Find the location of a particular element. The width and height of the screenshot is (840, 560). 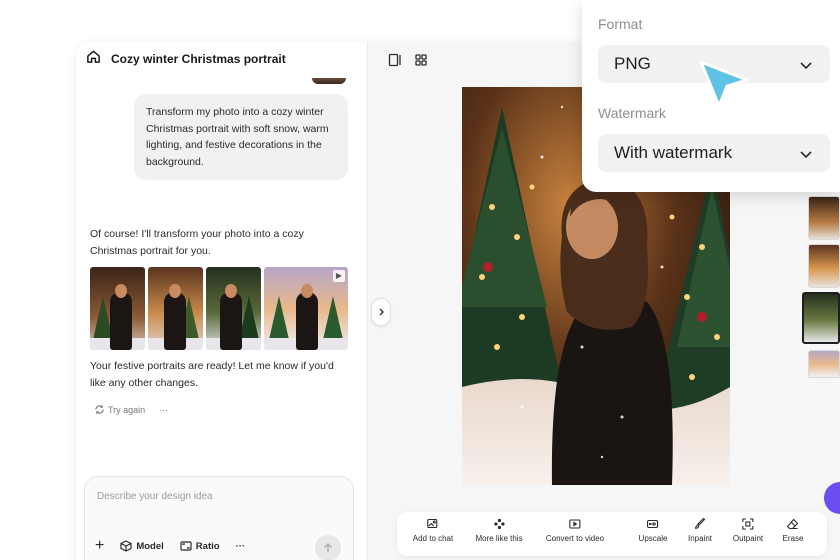

add-image-icon is located at coordinates (432, 523).